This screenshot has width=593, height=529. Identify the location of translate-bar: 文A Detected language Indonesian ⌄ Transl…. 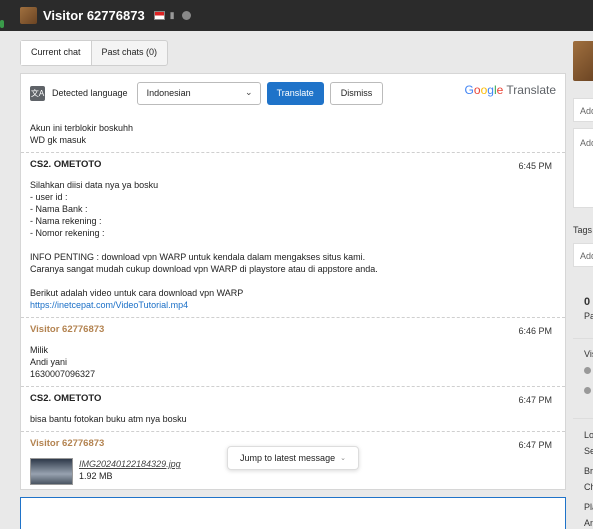
(293, 93).